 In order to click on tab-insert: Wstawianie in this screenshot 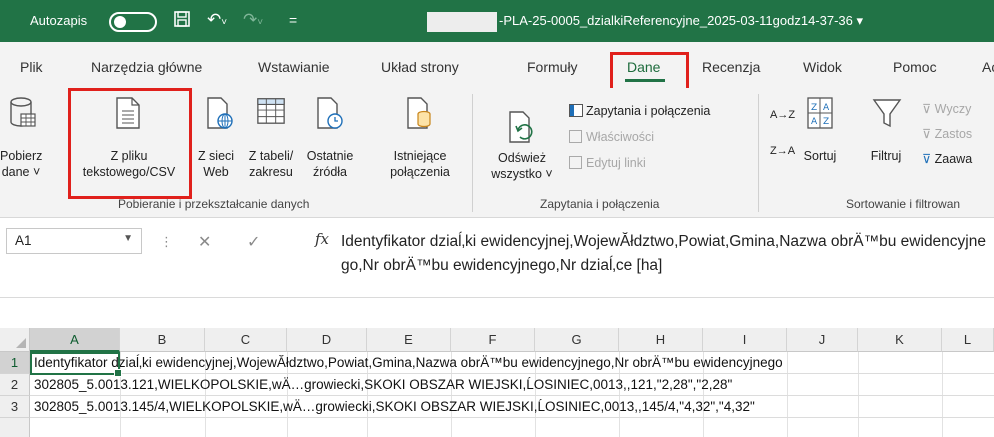, I will do `click(294, 67)`.